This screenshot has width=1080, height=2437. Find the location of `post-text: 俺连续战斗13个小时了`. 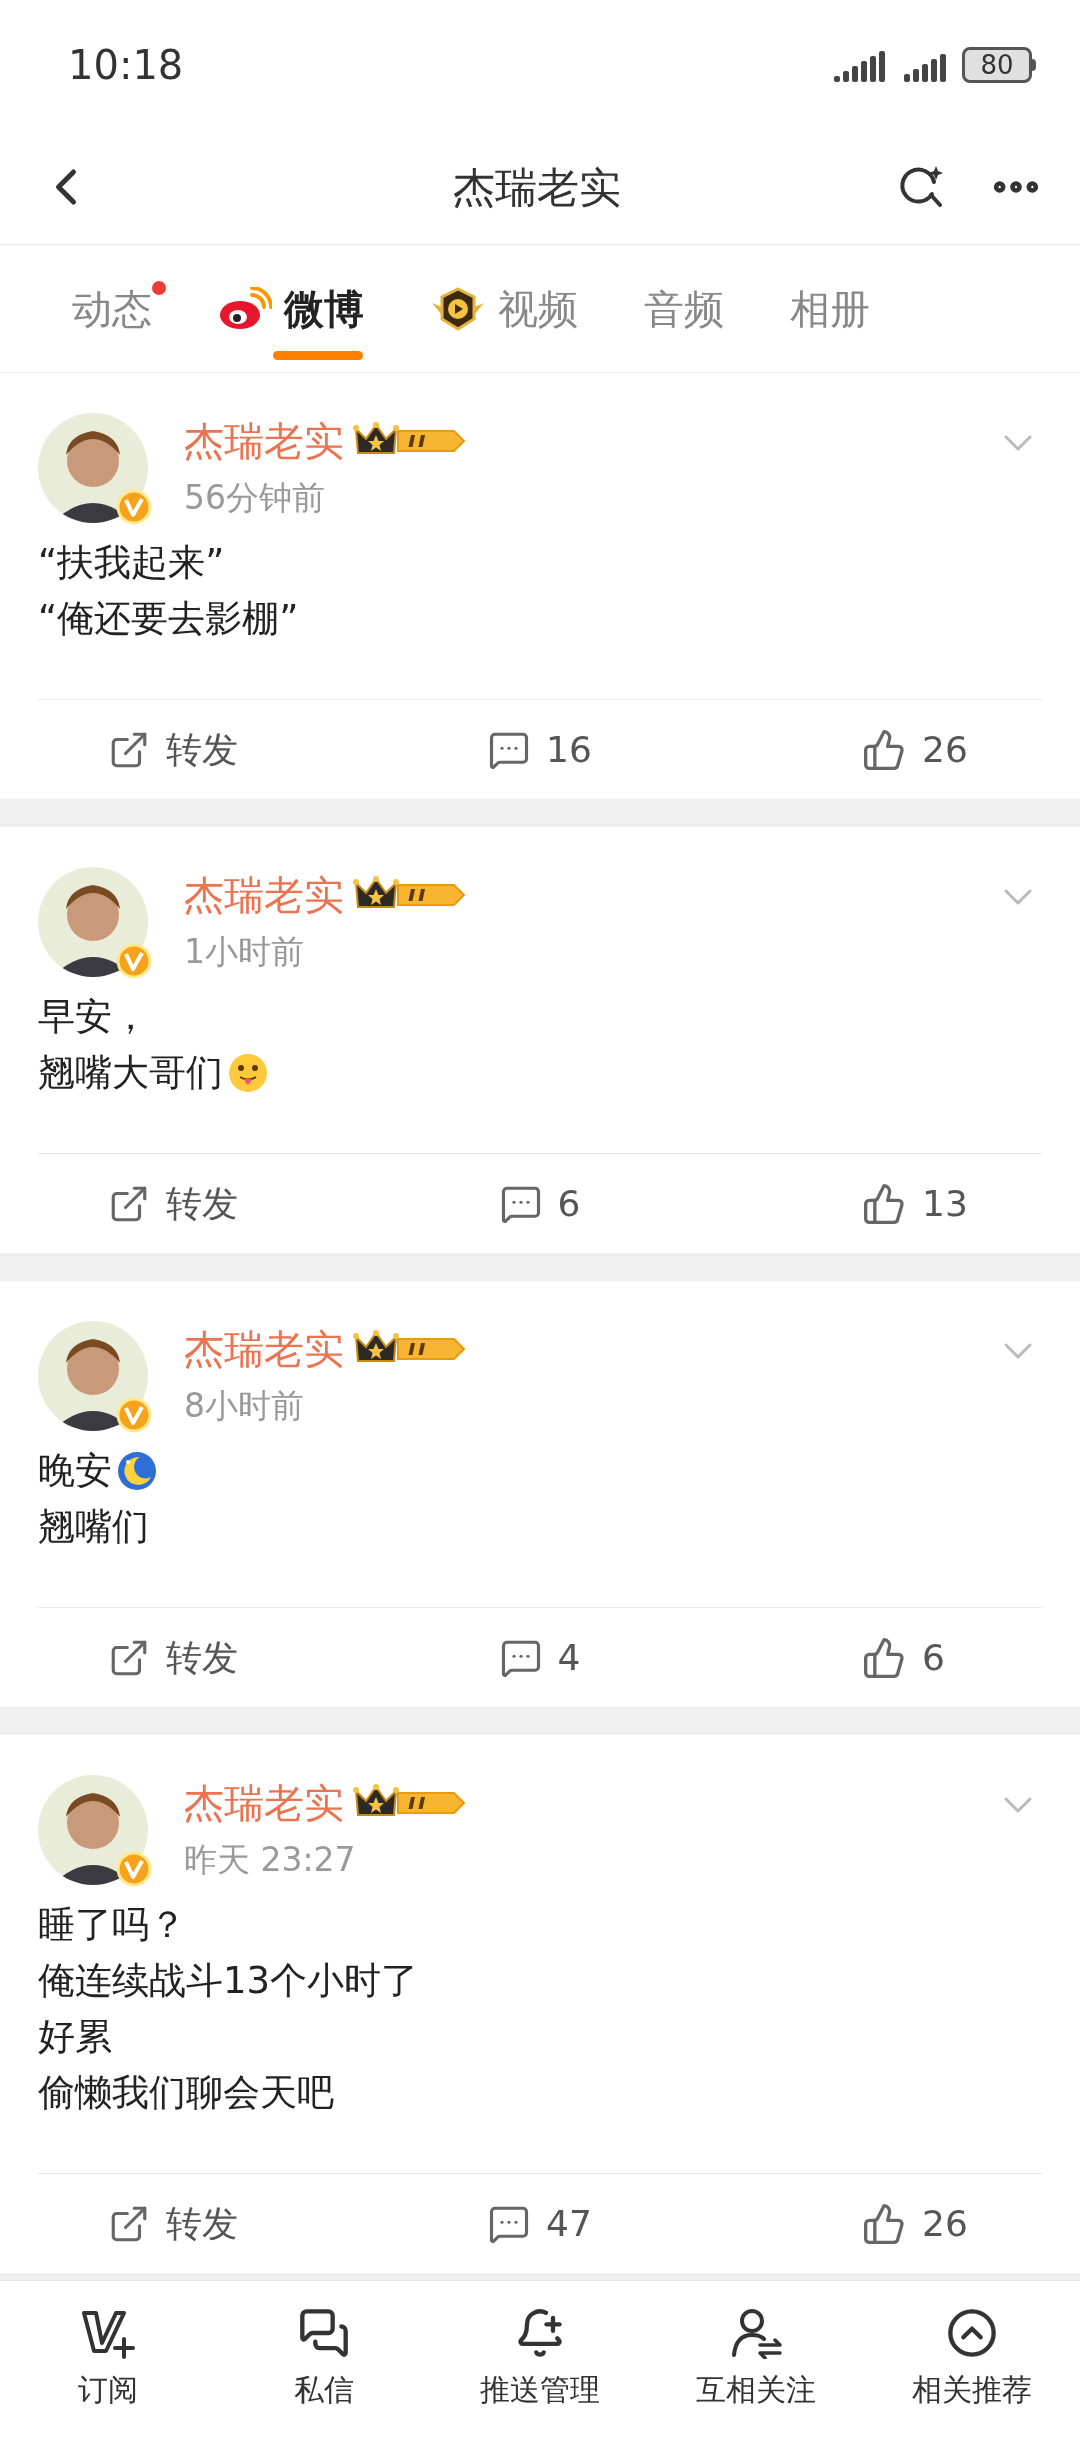

post-text: 俺连续战斗13个小时了 is located at coordinates (228, 1981).